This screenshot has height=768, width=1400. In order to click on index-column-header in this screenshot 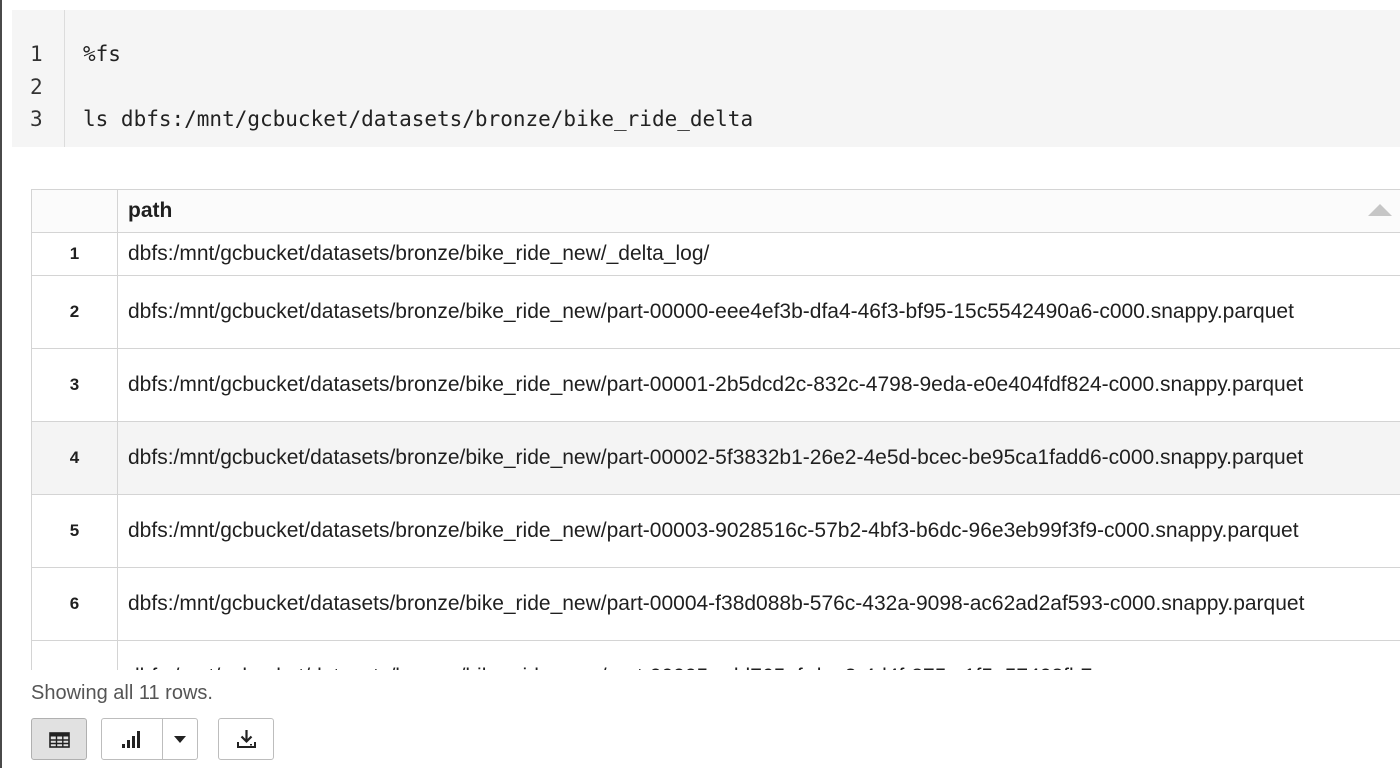, I will do `click(74, 211)`.